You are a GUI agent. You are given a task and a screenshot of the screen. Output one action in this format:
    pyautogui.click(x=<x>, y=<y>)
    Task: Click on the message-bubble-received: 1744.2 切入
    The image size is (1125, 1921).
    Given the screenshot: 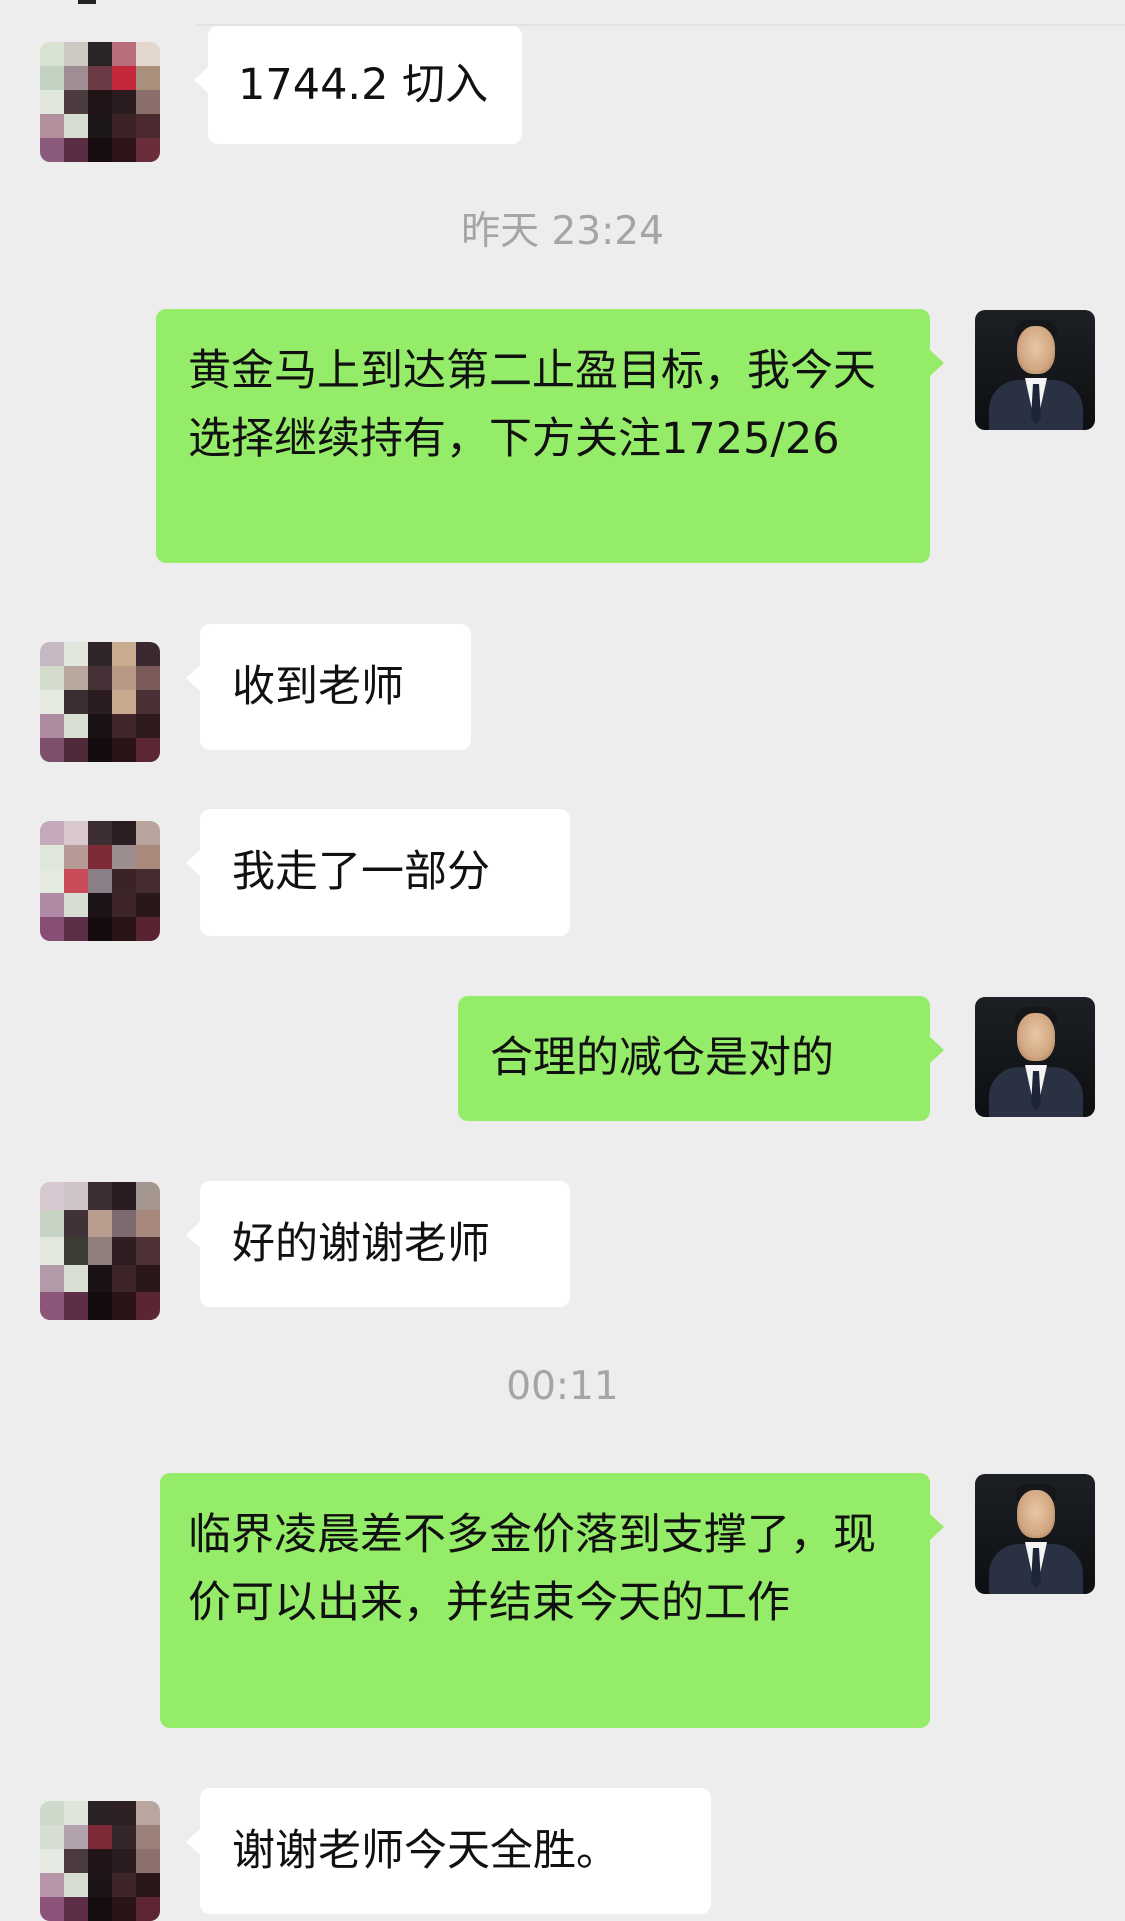 What is the action you would take?
    pyautogui.click(x=358, y=85)
    